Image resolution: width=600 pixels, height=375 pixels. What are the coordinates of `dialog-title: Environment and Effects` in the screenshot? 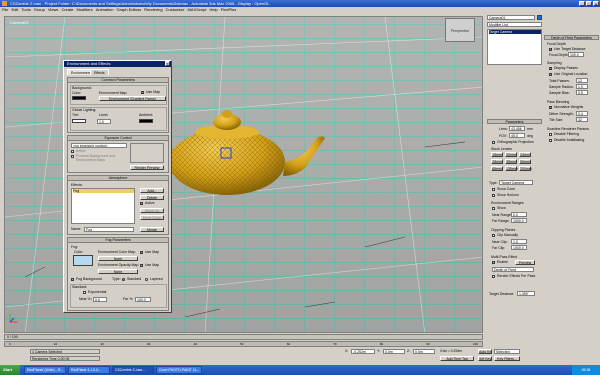 It's located at (117, 64).